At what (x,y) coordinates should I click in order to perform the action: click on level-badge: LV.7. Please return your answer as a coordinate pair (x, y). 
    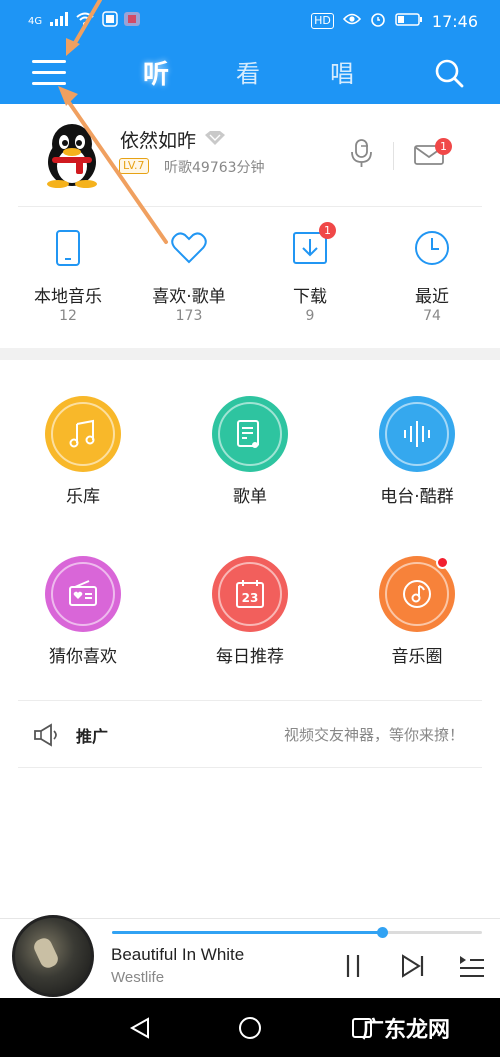
    Looking at the image, I should click on (134, 166).